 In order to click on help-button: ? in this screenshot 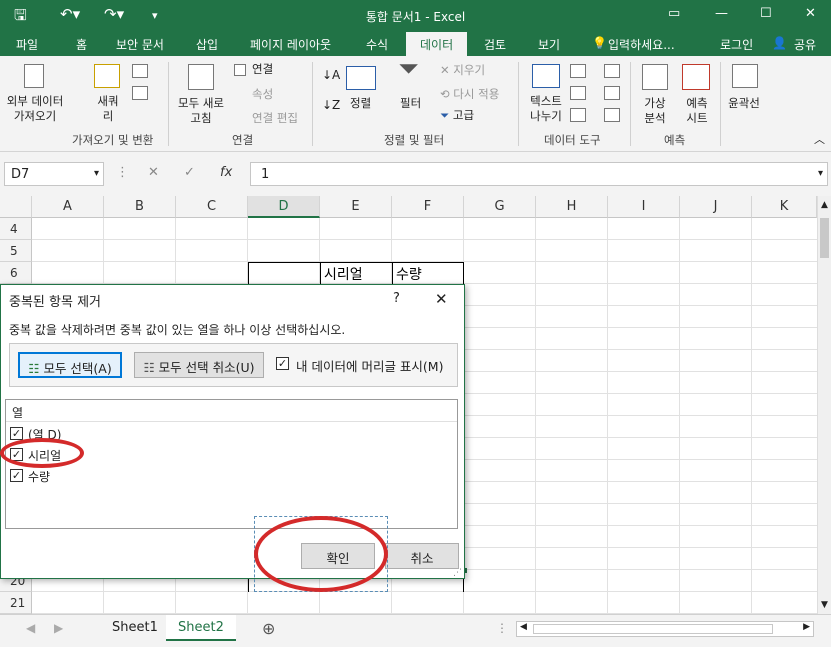, I will do `click(396, 298)`.